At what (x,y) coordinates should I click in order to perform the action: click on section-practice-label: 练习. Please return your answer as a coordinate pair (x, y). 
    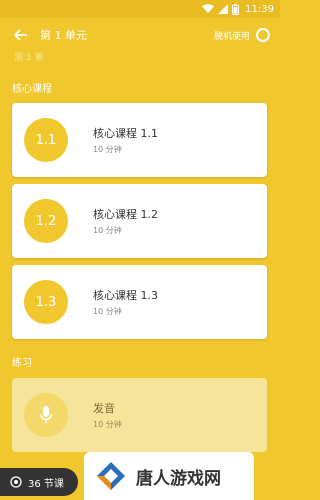
    Looking at the image, I should click on (22, 363).